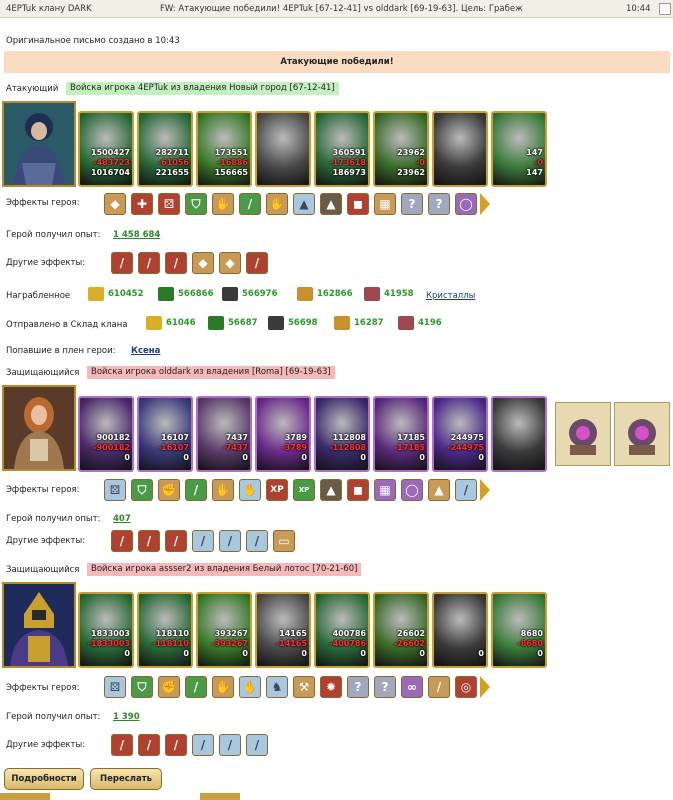  I want to click on chain-icon: ∞, so click(412, 687).